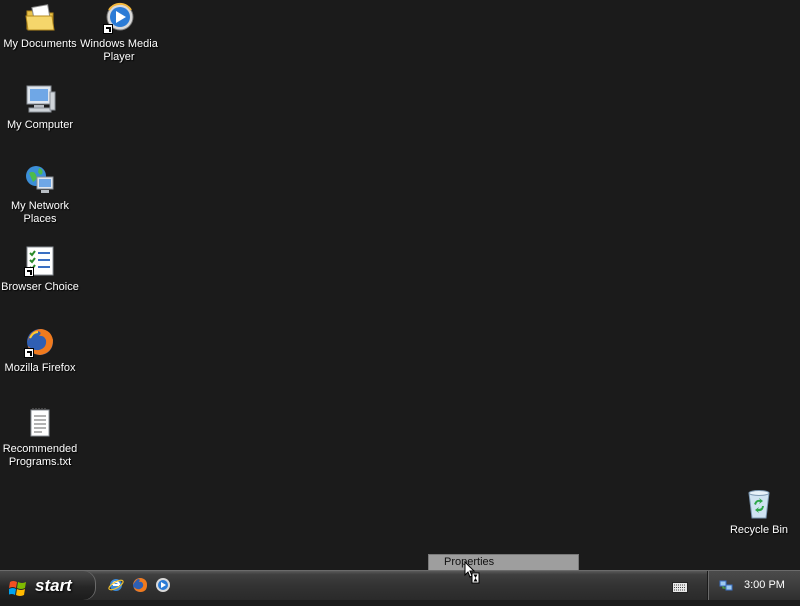 This screenshot has width=800, height=606. I want to click on desktop-icon-my-documents: My Documents, so click(40, 26).